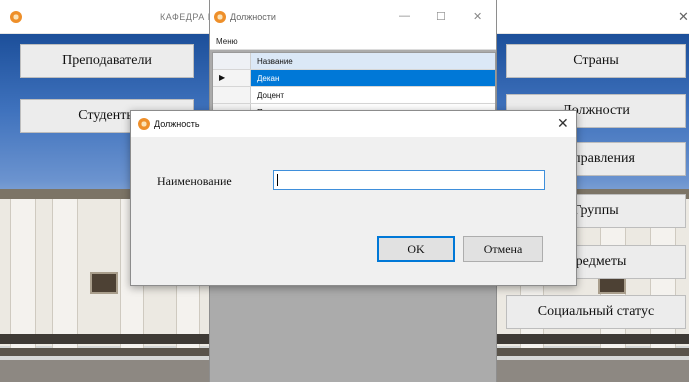  Describe the element at coordinates (227, 41) in the screenshot. I see `menu-item: Меню` at that location.